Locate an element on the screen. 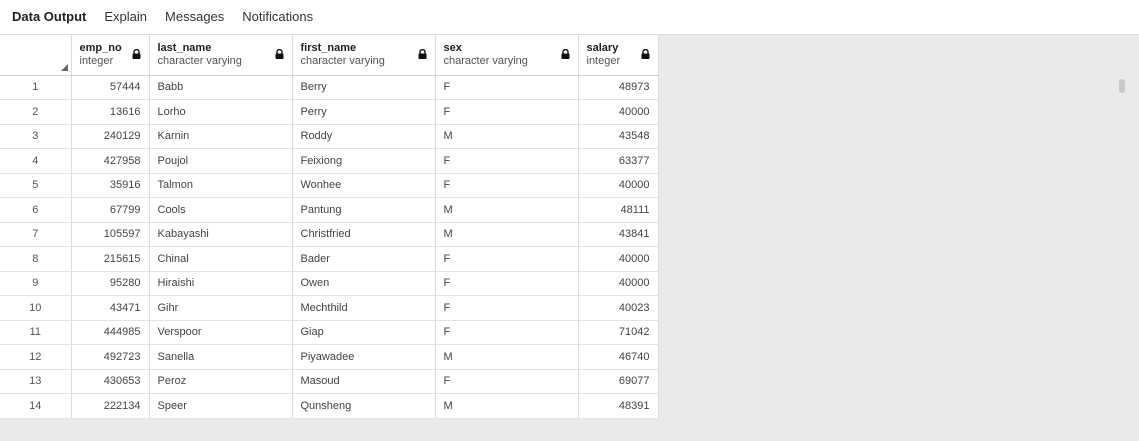  table-row: 4 427958 Poujol Feixiong F 63377 is located at coordinates (329, 161).